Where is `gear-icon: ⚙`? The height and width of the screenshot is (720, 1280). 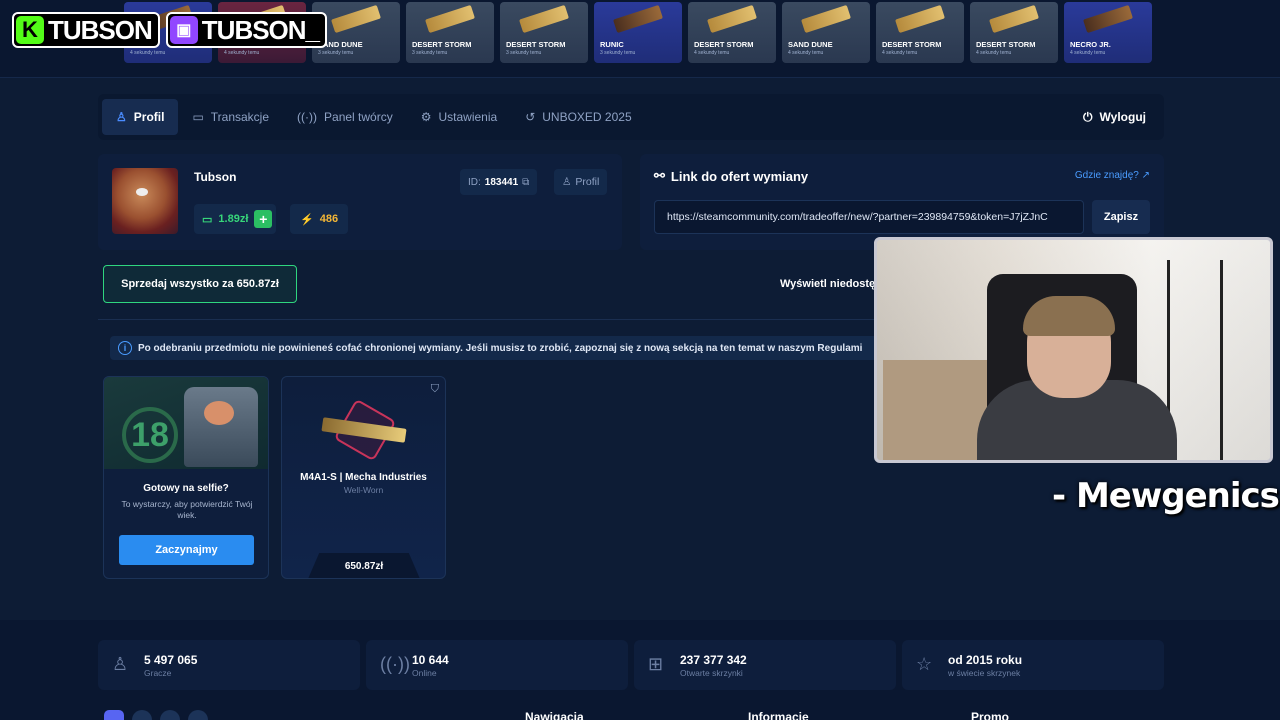 gear-icon: ⚙ is located at coordinates (426, 117).